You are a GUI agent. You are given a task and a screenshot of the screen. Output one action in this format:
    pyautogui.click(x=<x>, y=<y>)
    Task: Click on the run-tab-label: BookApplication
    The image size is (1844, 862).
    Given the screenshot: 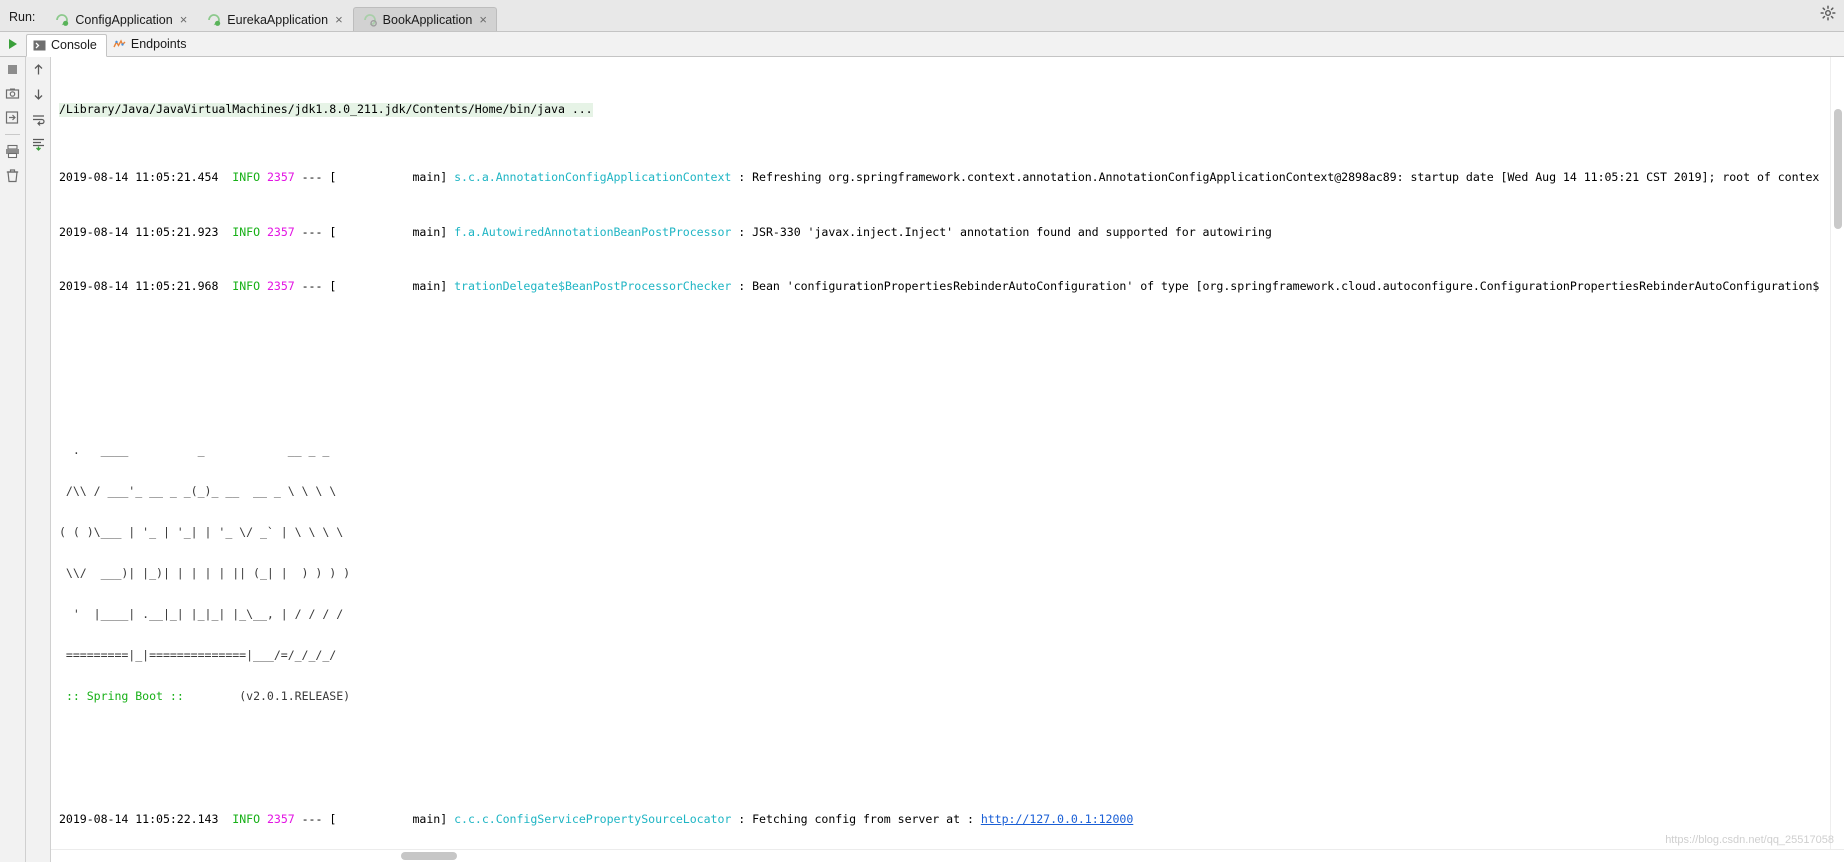 What is the action you would take?
    pyautogui.click(x=427, y=19)
    